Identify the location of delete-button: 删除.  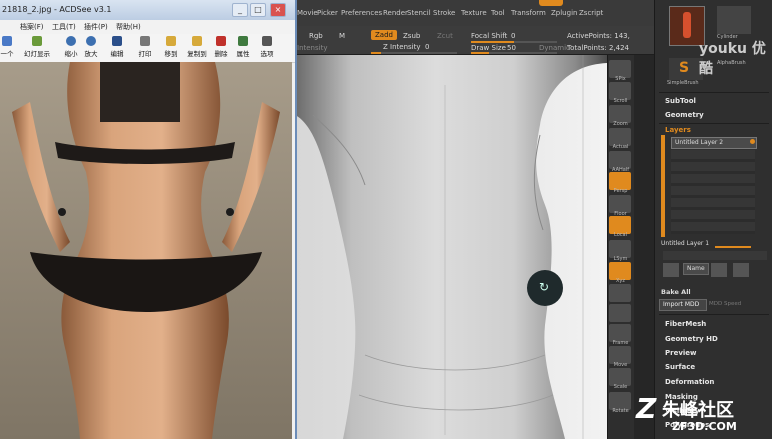
(221, 47).